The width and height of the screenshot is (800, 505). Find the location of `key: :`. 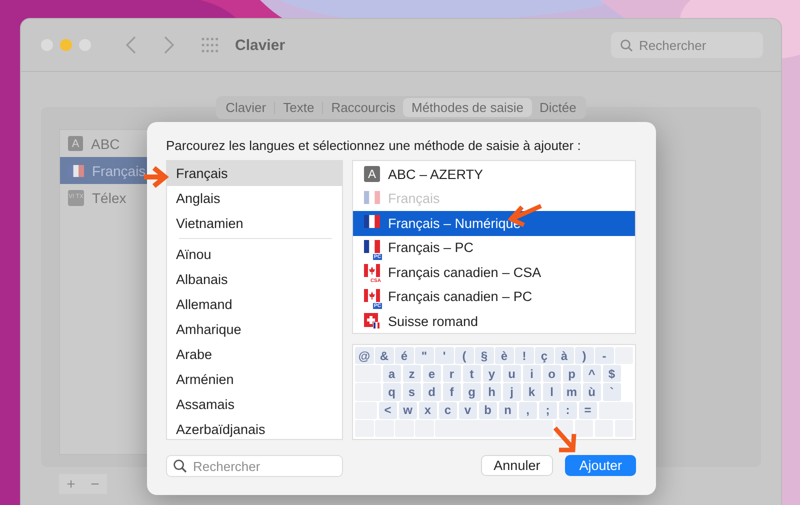

key: : is located at coordinates (567, 410).